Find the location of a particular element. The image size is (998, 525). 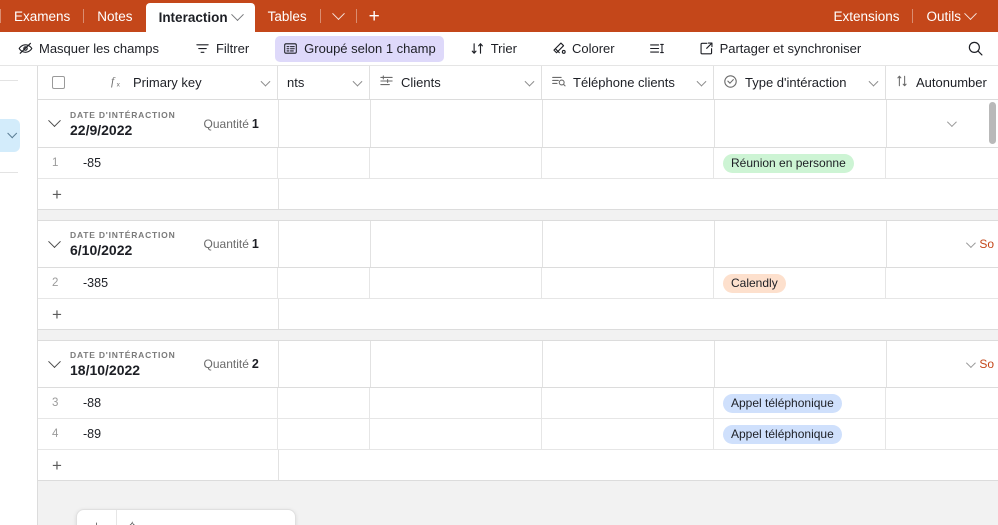

group-count: Quantité 1 is located at coordinates (231, 124).